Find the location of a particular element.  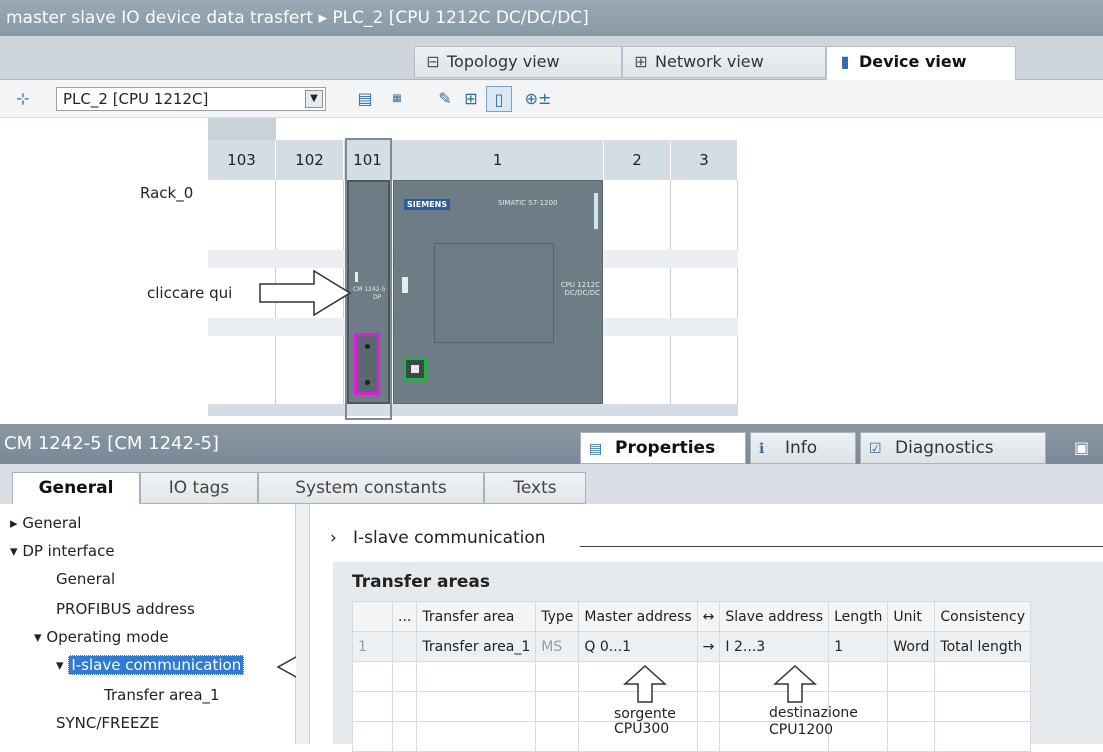

slot-header-3: 3 is located at coordinates (704, 160).